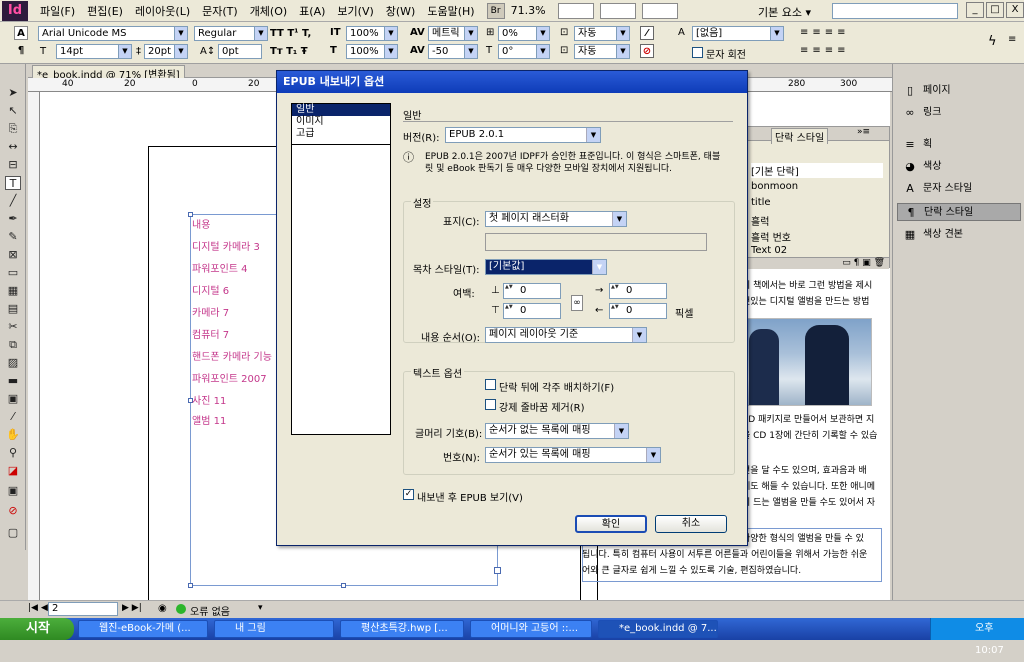 The height and width of the screenshot is (662, 1024). Describe the element at coordinates (341, 110) in the screenshot. I see `nav-general: 일반` at that location.